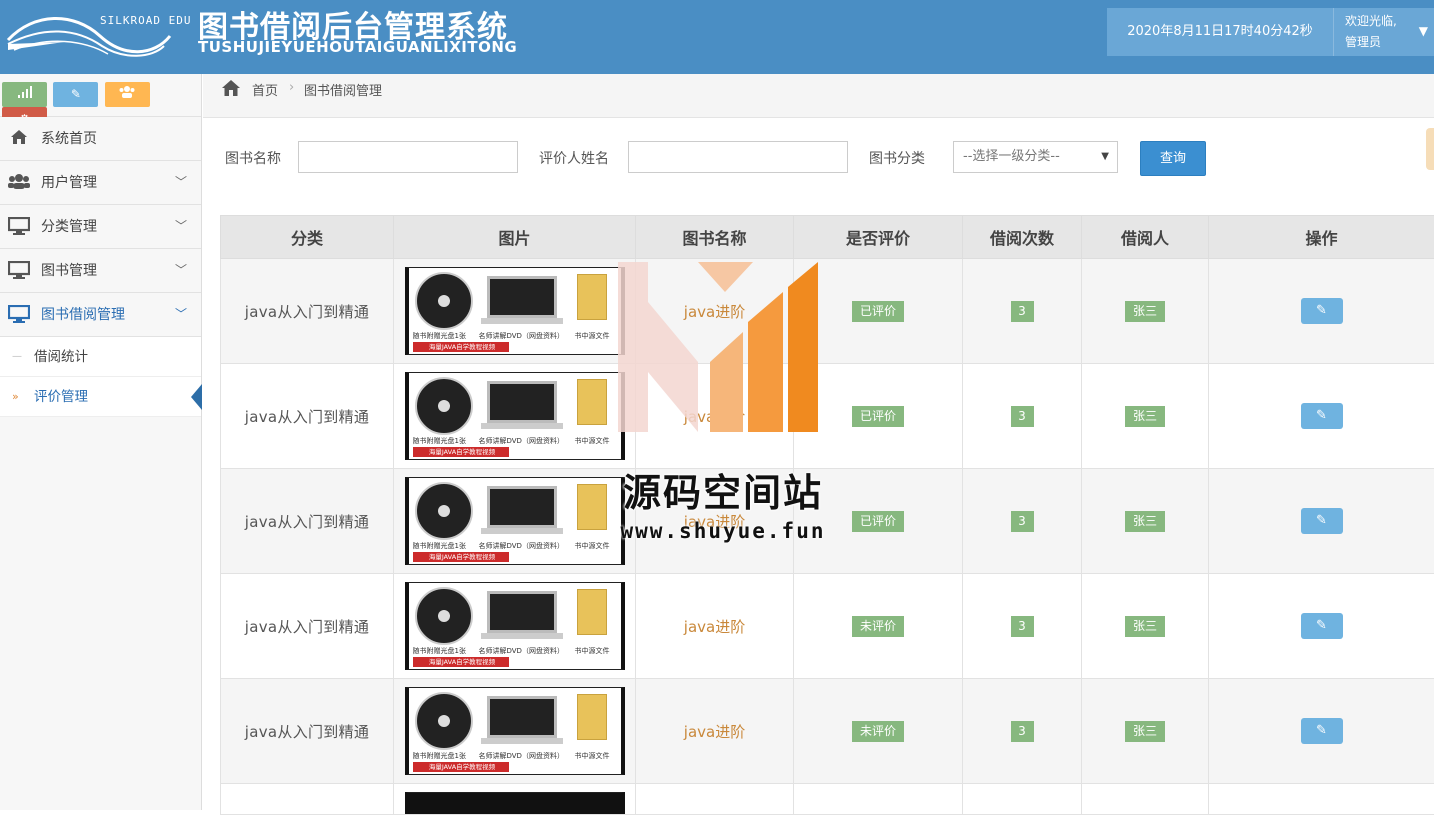 The height and width of the screenshot is (815, 1434). I want to click on settings-edge-tab, so click(1430, 149).